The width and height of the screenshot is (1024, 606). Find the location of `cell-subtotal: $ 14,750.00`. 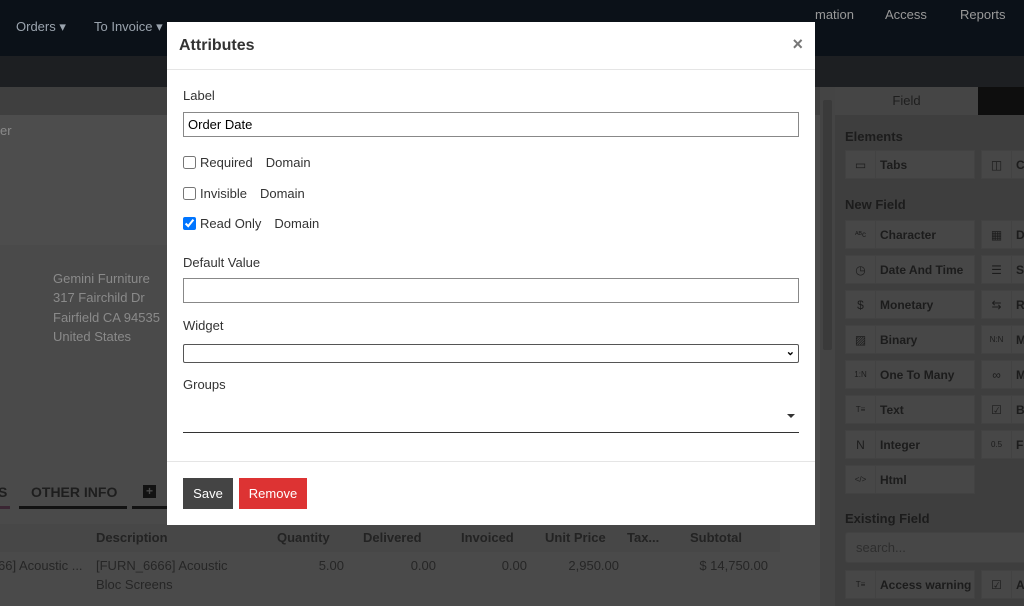

cell-subtotal: $ 14,750.00 is located at coordinates (733, 565).